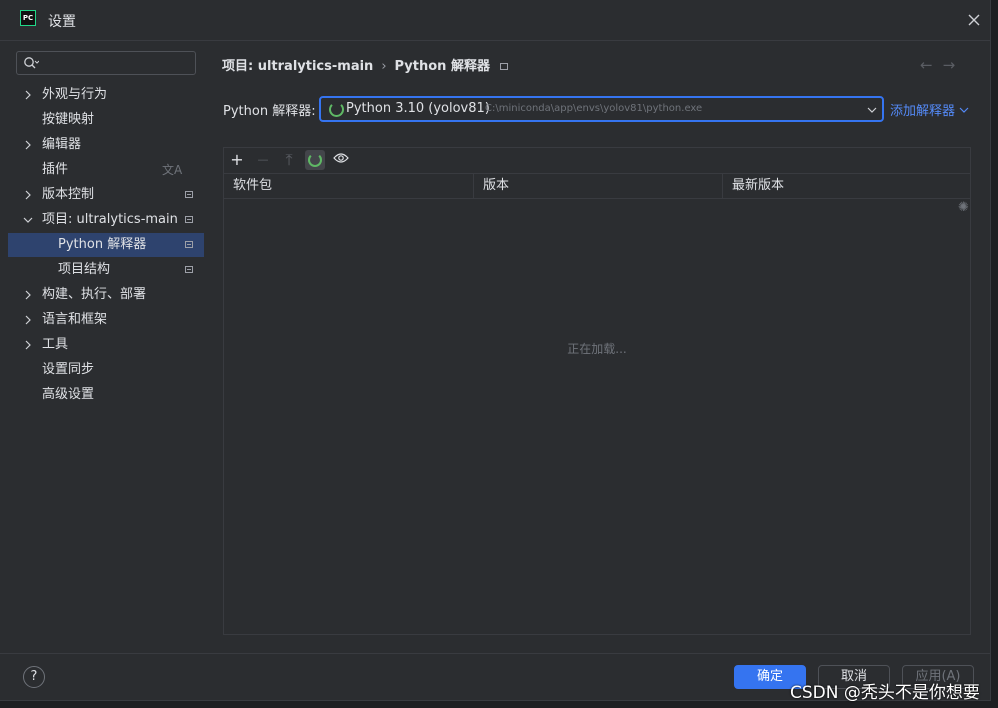  What do you see at coordinates (68, 394) in the screenshot?
I see `sidebar-item-label: 高级设置` at bounding box center [68, 394].